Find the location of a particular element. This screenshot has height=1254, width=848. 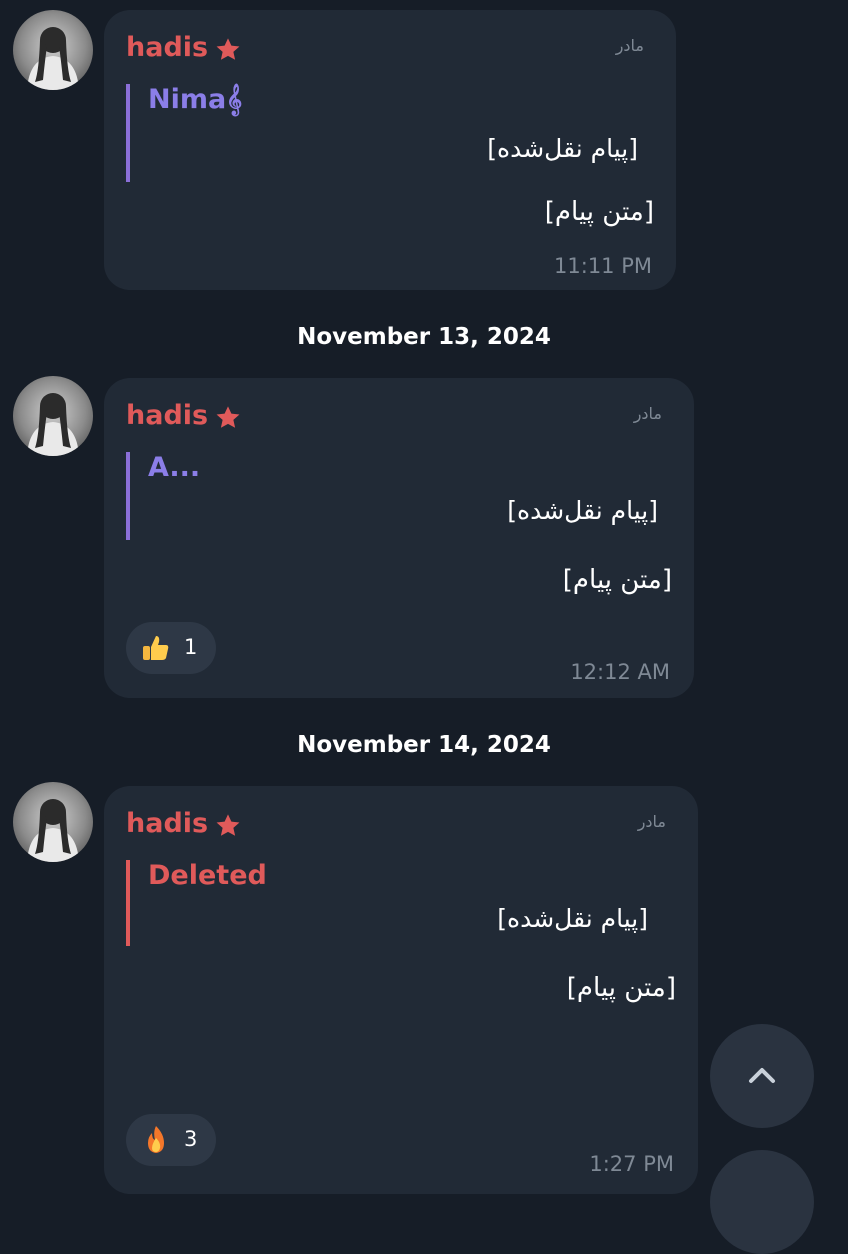

date-separator: November 14, 2024 is located at coordinates (424, 745).